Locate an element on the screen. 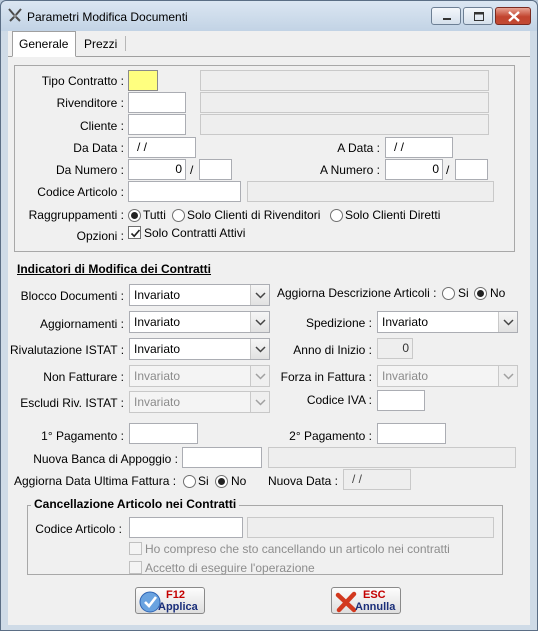 This screenshot has height=631, width=538. da-numero-input: 0 is located at coordinates (157, 169).